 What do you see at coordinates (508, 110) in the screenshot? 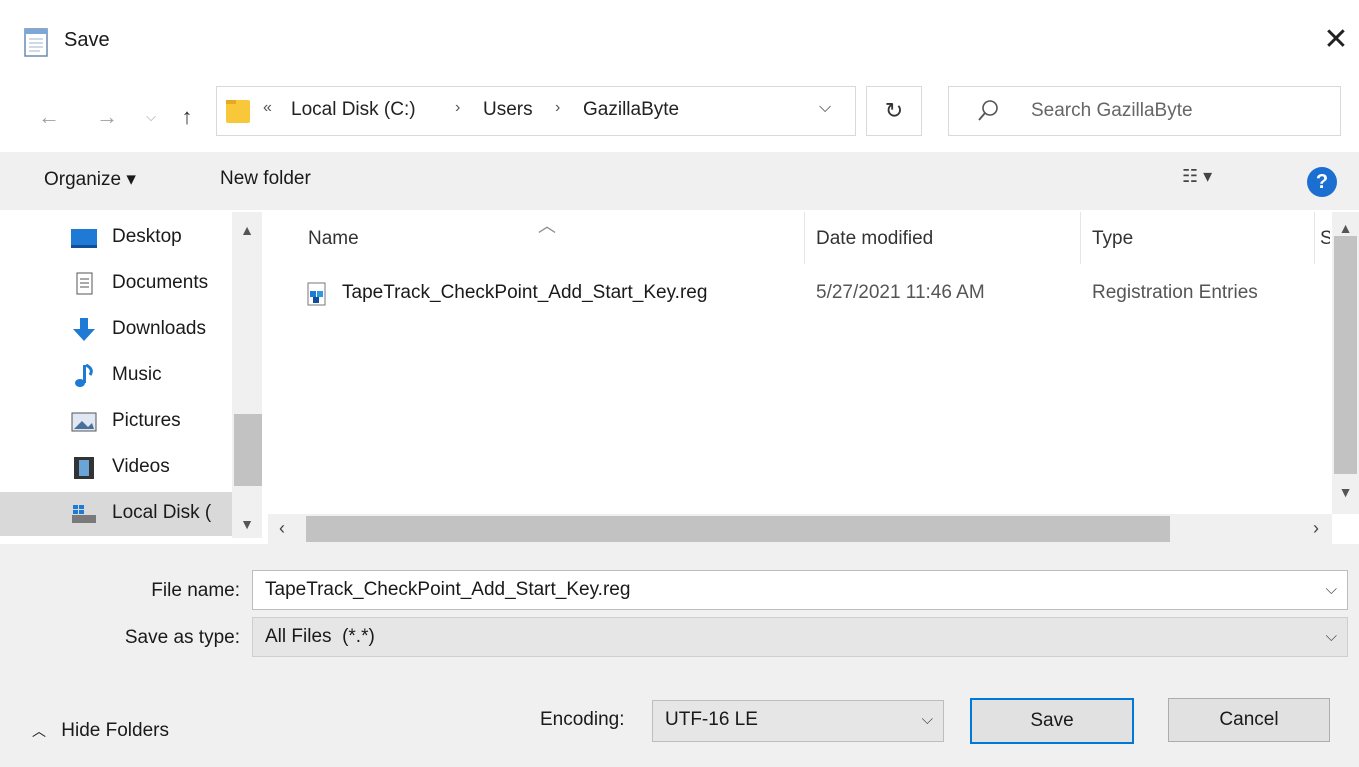
I see `breadcrumb-users: Users` at bounding box center [508, 110].